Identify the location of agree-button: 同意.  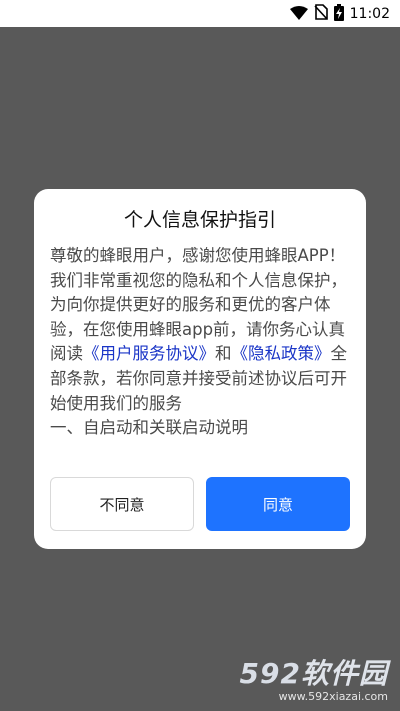
(278, 504).